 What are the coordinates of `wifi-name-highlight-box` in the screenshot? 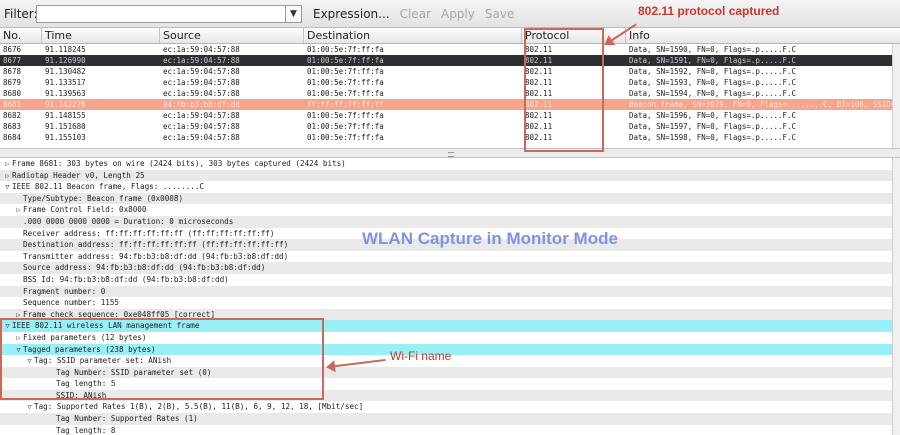 It's located at (162, 359).